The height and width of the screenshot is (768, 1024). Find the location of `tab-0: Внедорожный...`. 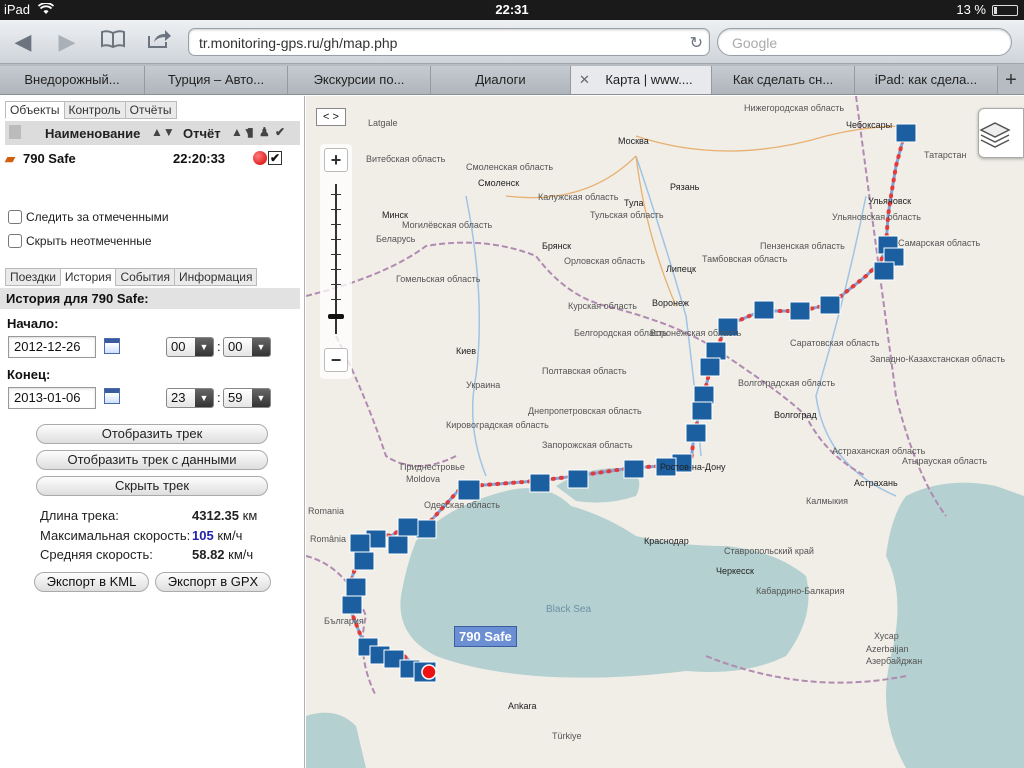

tab-0: Внедорожный... is located at coordinates (72, 80).